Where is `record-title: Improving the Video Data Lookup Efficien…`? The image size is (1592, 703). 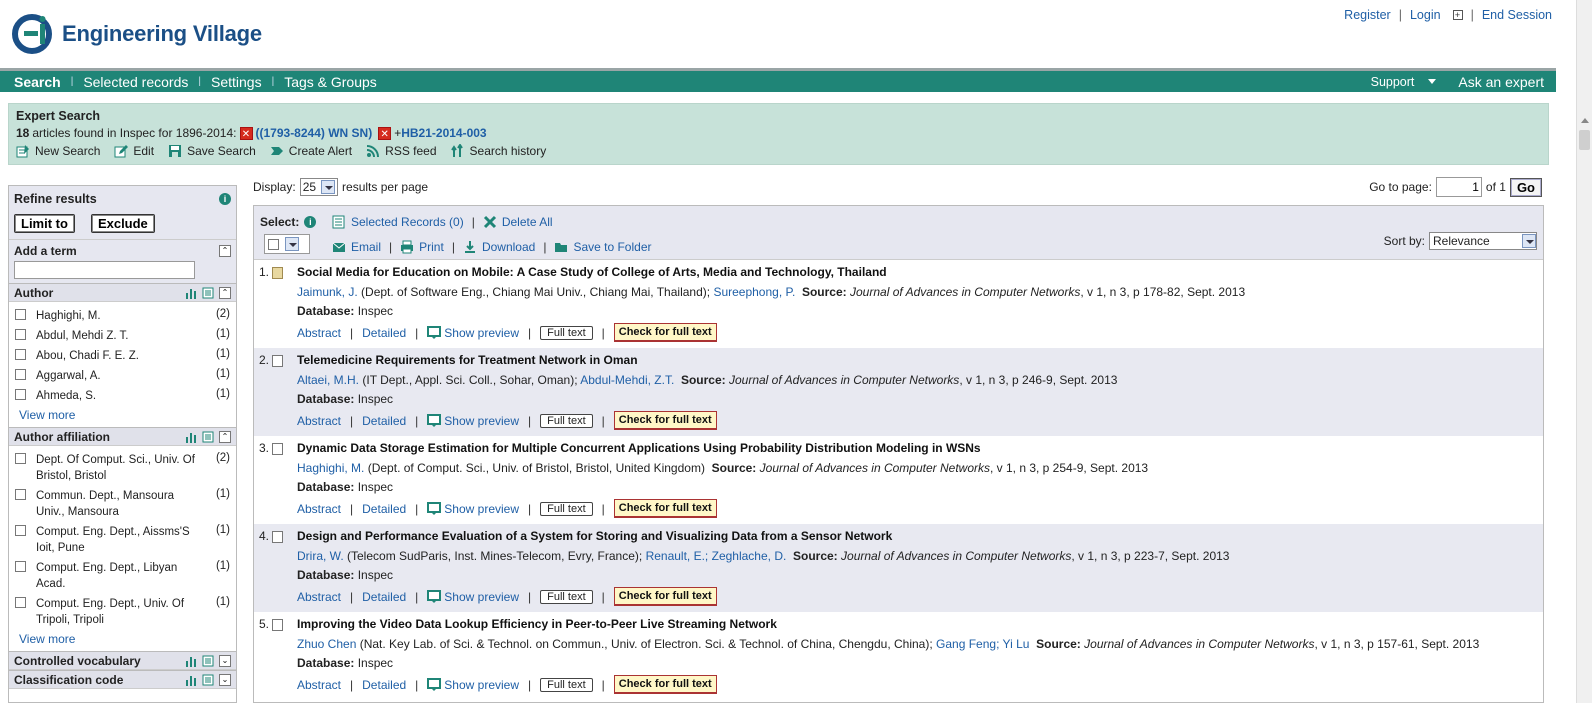 record-title: Improving the Video Data Lookup Efficien… is located at coordinates (920, 624).